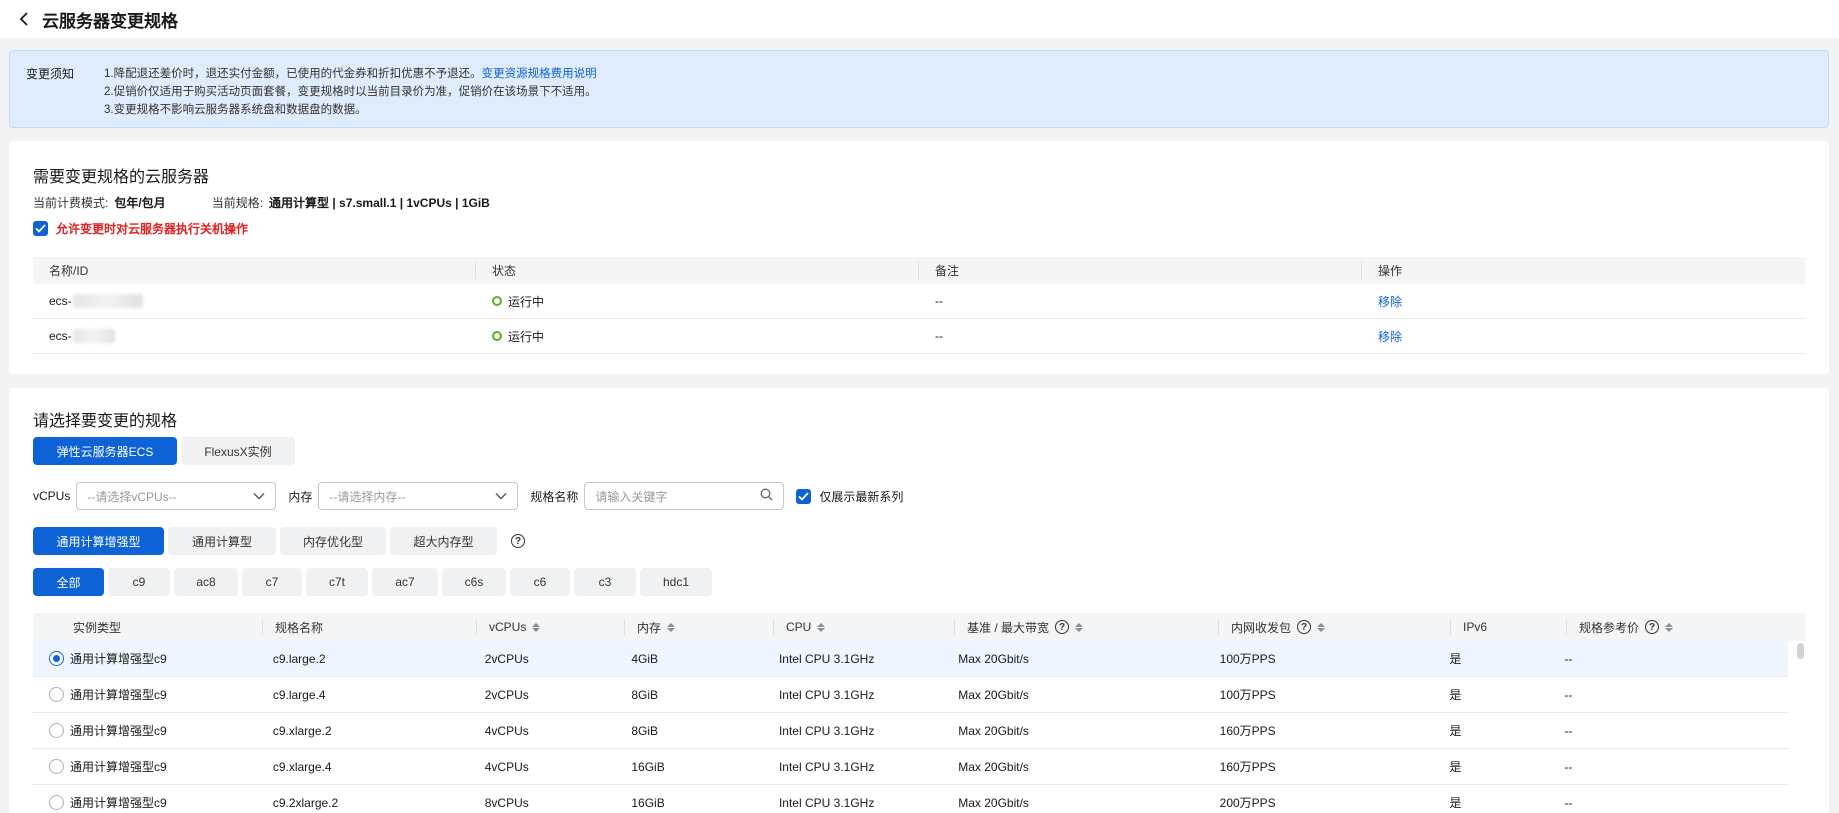 This screenshot has width=1839, height=813. What do you see at coordinates (497, 336) in the screenshot?
I see `running-status-icon` at bounding box center [497, 336].